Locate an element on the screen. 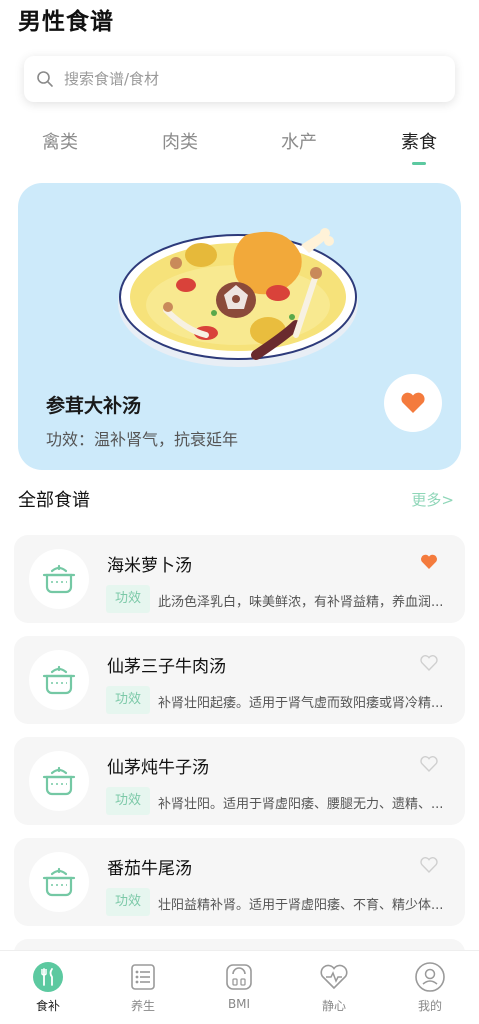 Image resolution: width=479 pixels, height=1024 pixels. nav-label: 静心 is located at coordinates (333, 1006).